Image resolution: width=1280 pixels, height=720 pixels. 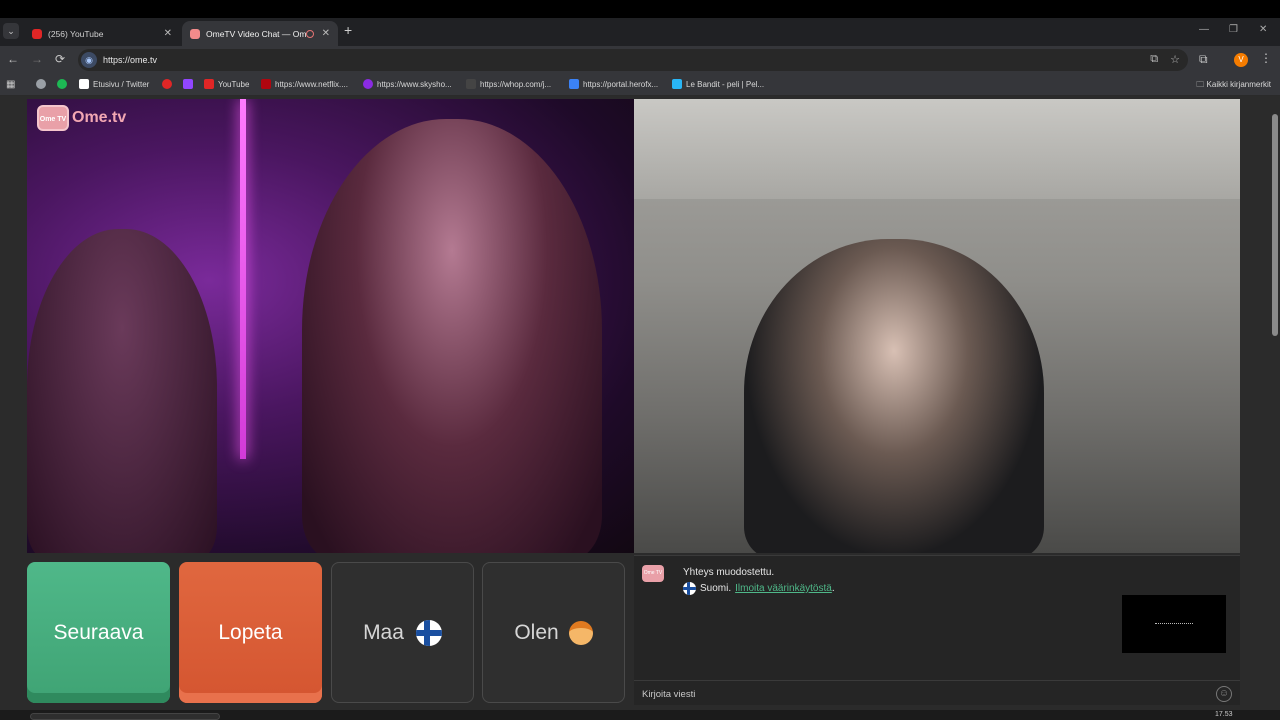 What do you see at coordinates (53, 118) in the screenshot?
I see `logo-badge: Ome TV` at bounding box center [53, 118].